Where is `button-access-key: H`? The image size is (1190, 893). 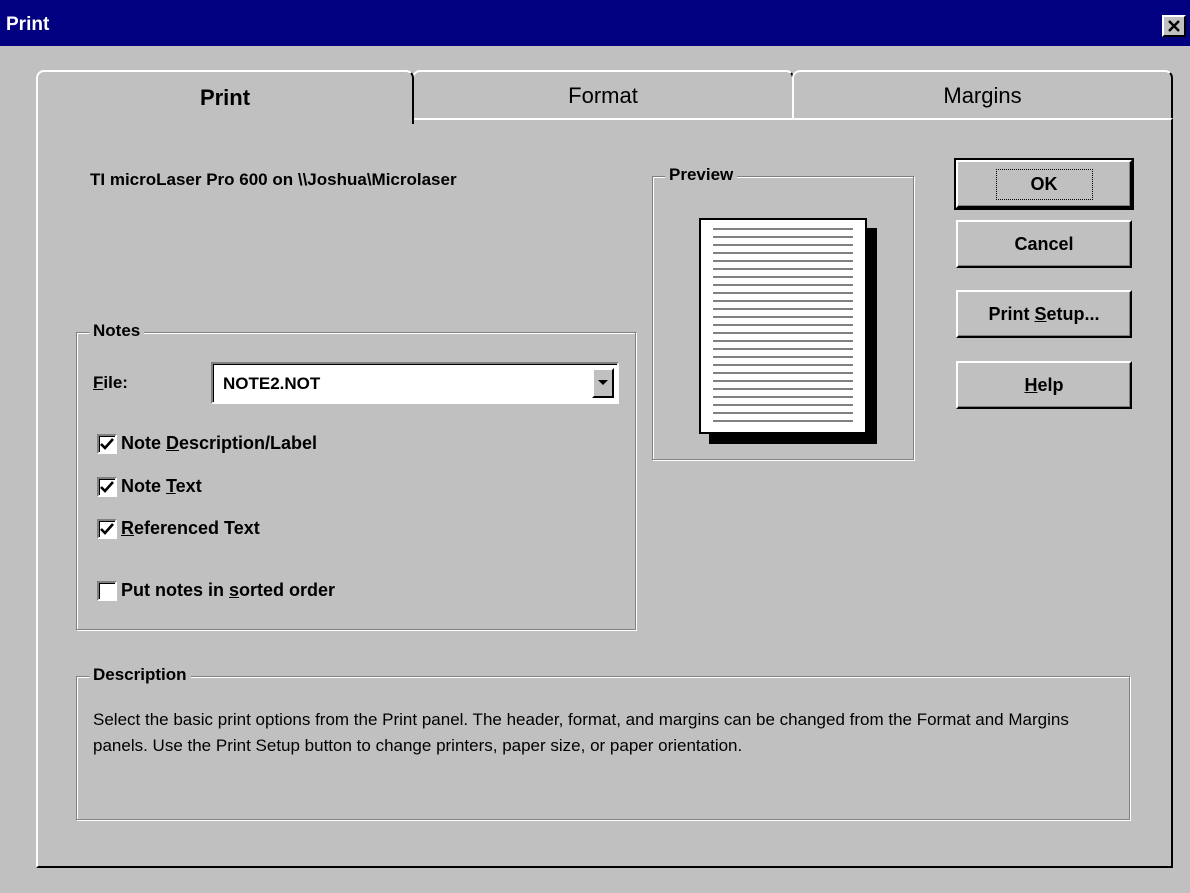
button-access-key: H is located at coordinates (1031, 384).